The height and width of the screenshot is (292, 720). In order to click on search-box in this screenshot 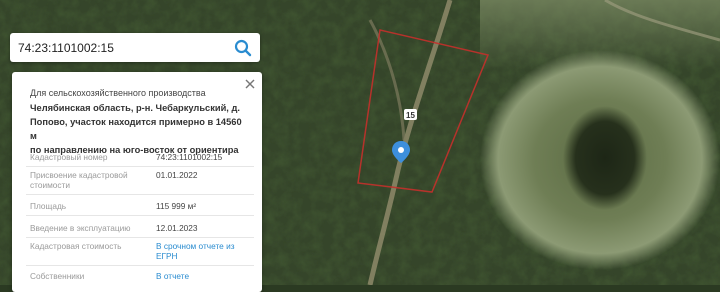, I will do `click(135, 47)`.